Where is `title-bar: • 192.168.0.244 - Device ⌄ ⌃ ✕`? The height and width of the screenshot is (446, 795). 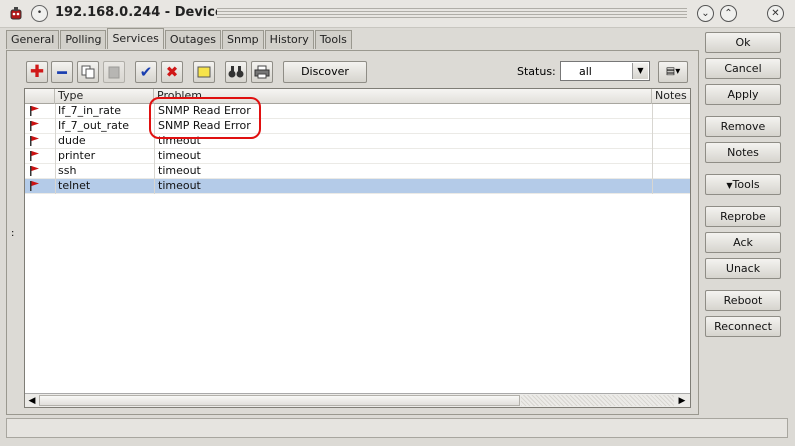 title-bar: • 192.168.0.244 - Device ⌄ ⌃ ✕ is located at coordinates (397, 14).